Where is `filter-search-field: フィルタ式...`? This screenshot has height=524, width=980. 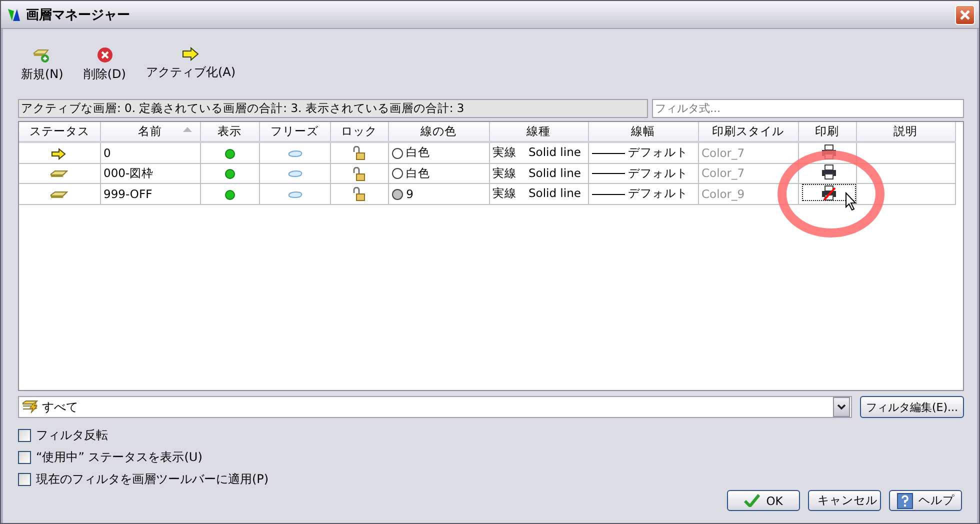
filter-search-field: フィルタ式... is located at coordinates (808, 108).